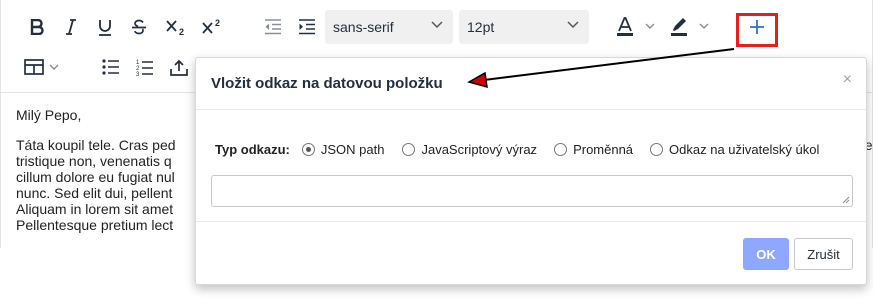  What do you see at coordinates (327, 83) in the screenshot?
I see `dialog-title: Vložit odkaz na datovou položku` at bounding box center [327, 83].